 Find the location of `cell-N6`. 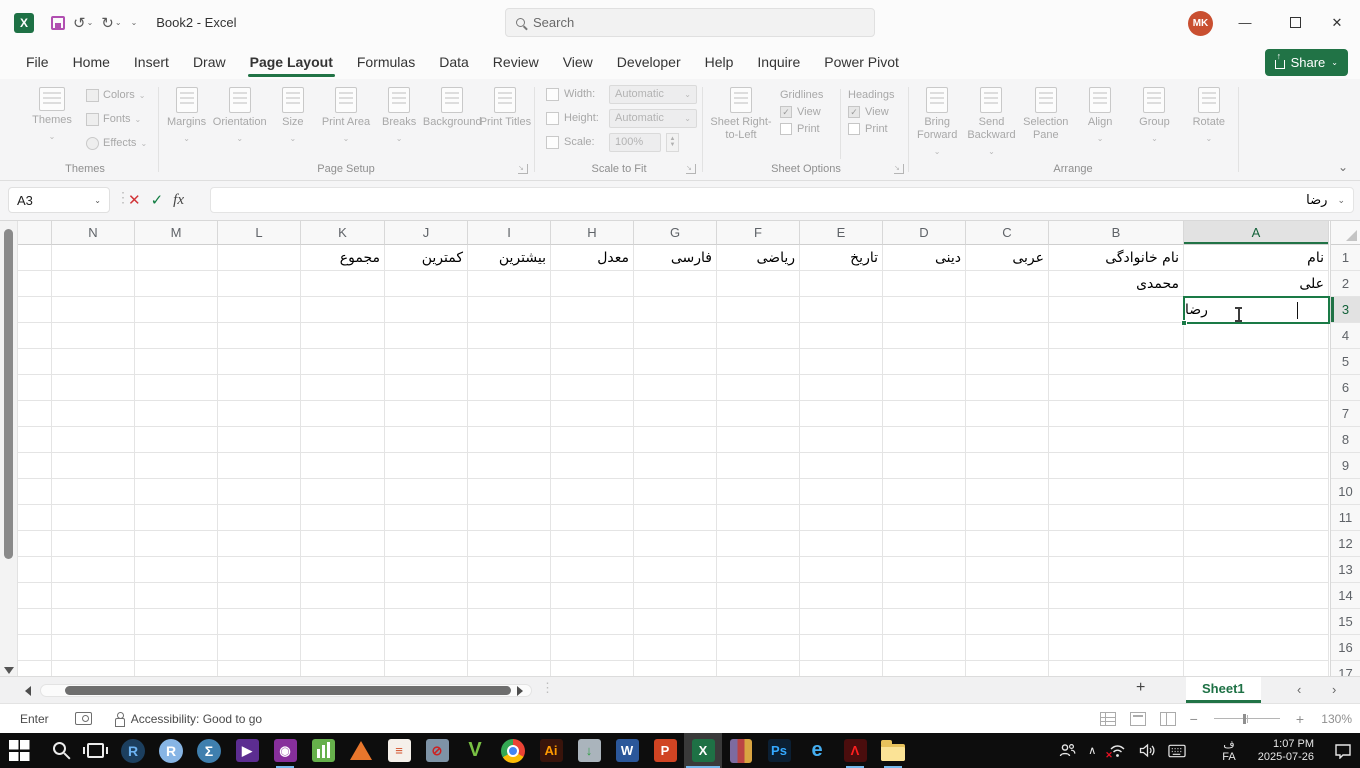

cell-N6 is located at coordinates (93, 388).